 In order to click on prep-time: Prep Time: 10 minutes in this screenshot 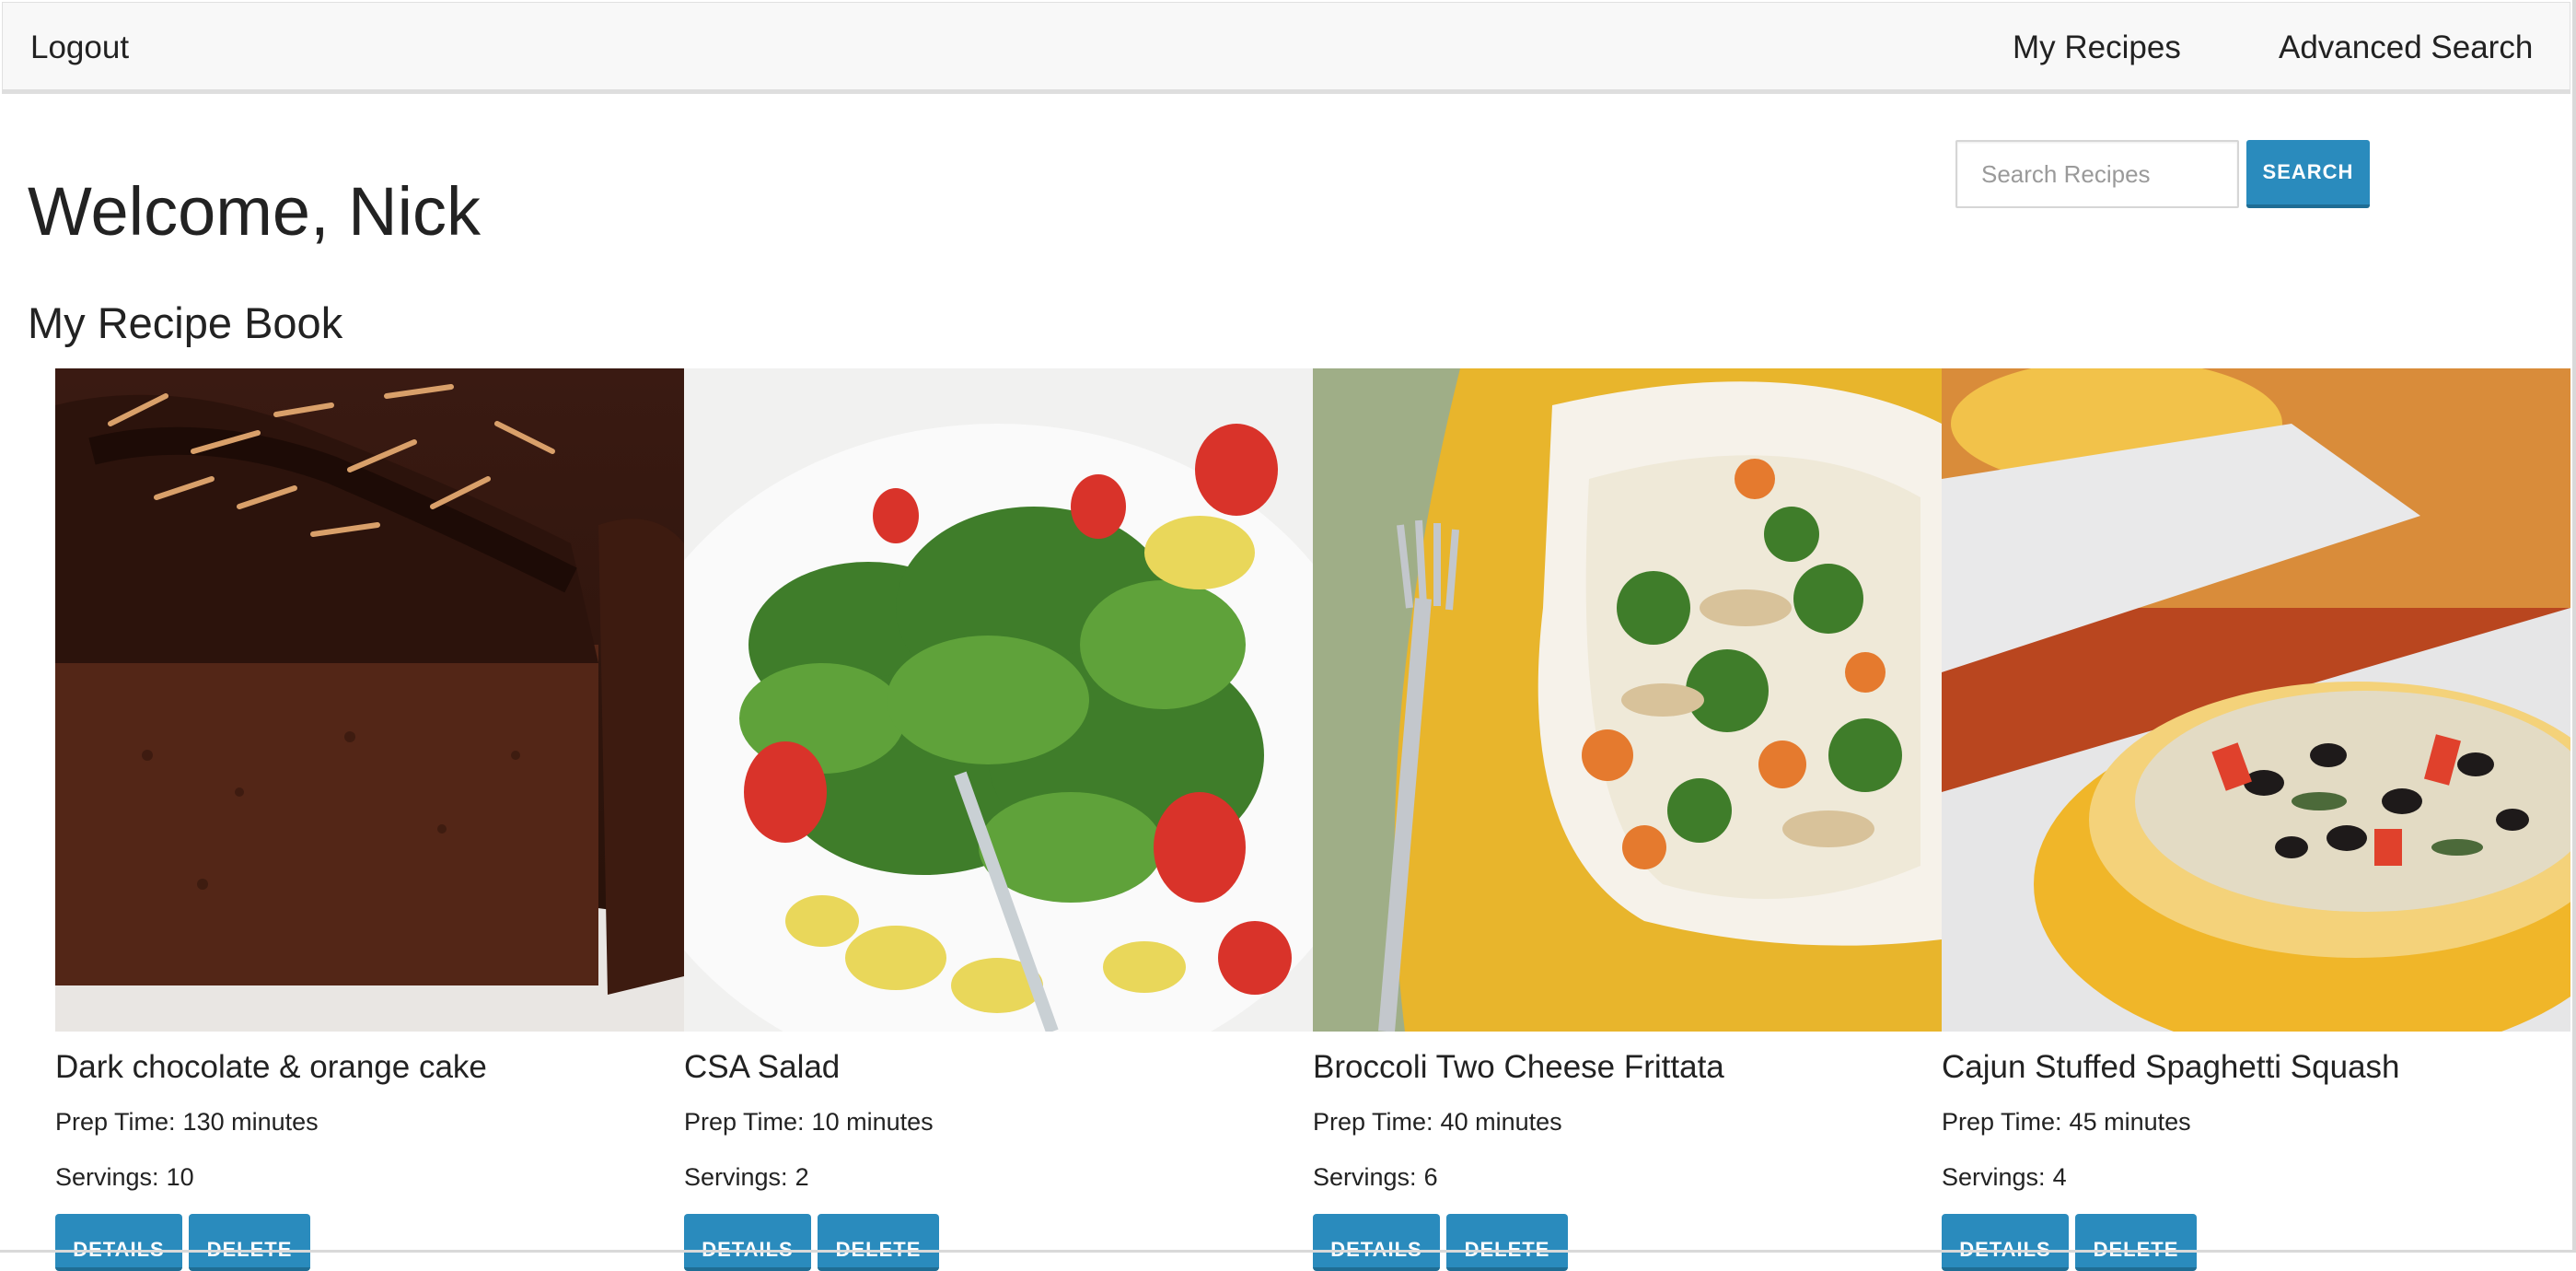, I will do `click(809, 1121)`.